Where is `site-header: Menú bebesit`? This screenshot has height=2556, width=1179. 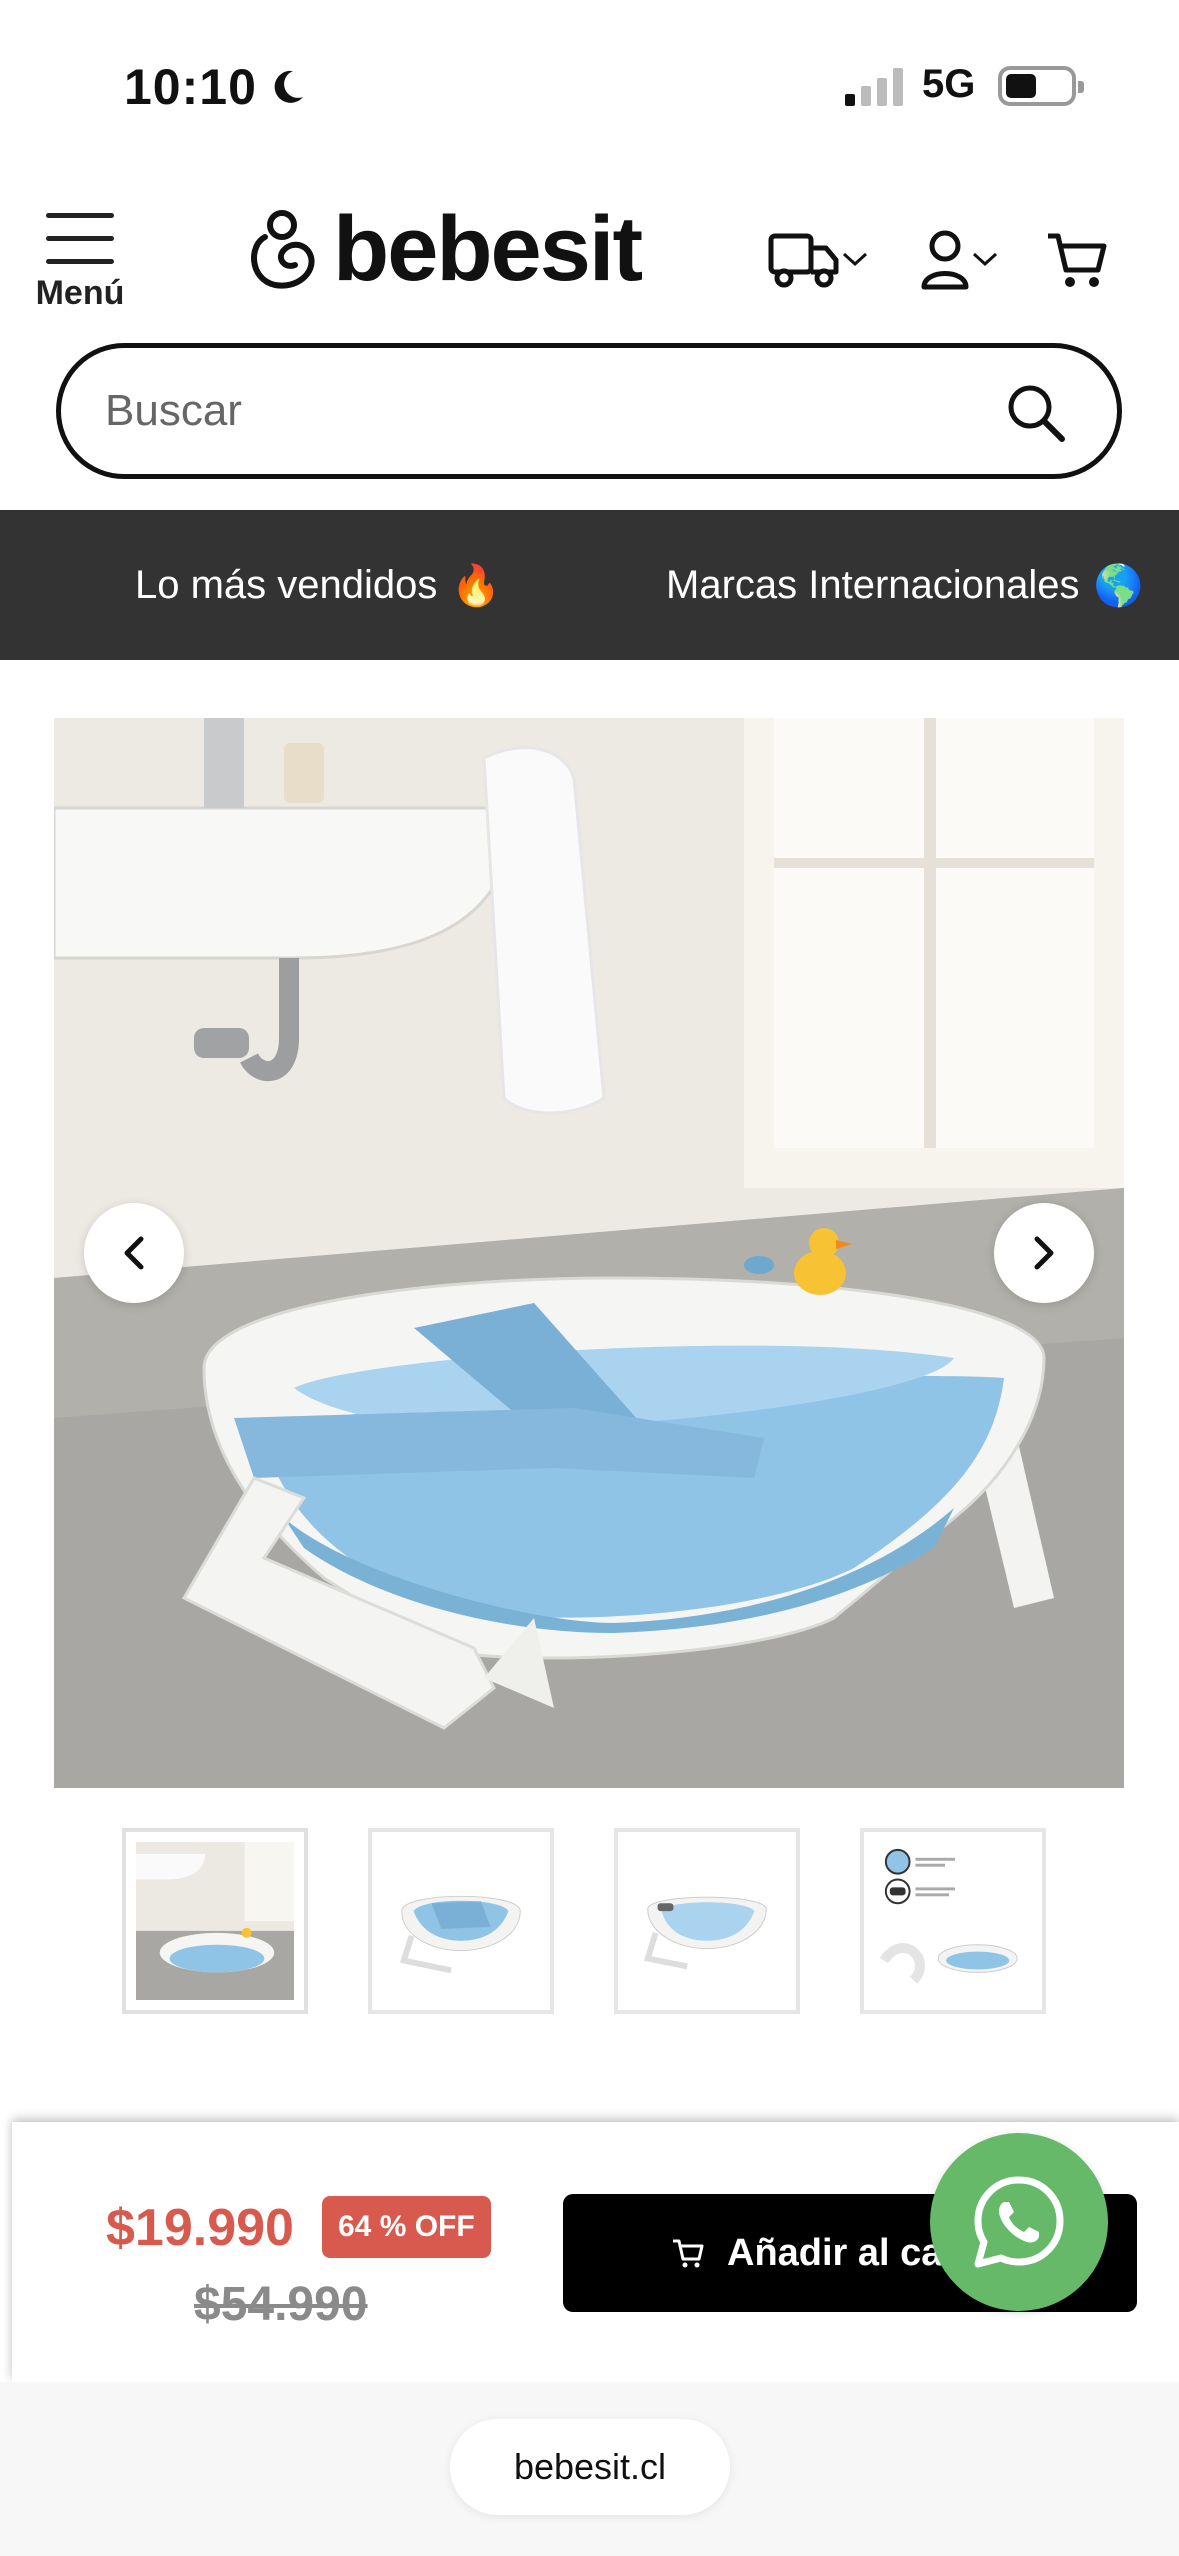
site-header: Menú bebesit is located at coordinates (589, 250).